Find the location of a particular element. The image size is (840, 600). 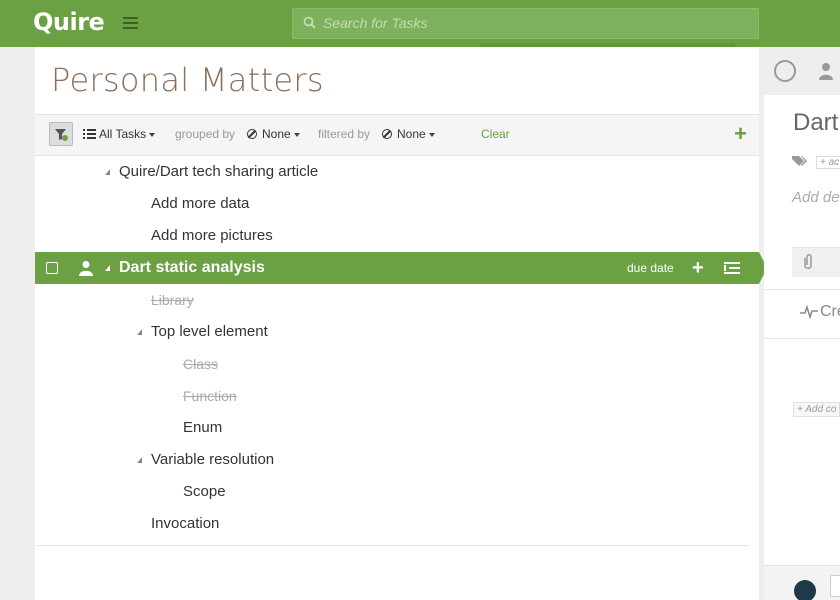

view-label: All Tasks is located at coordinates (123, 134).